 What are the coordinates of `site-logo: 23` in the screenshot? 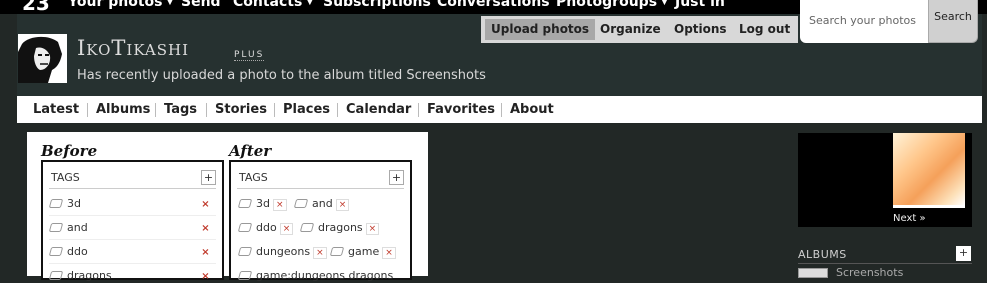 It's located at (36, 7).